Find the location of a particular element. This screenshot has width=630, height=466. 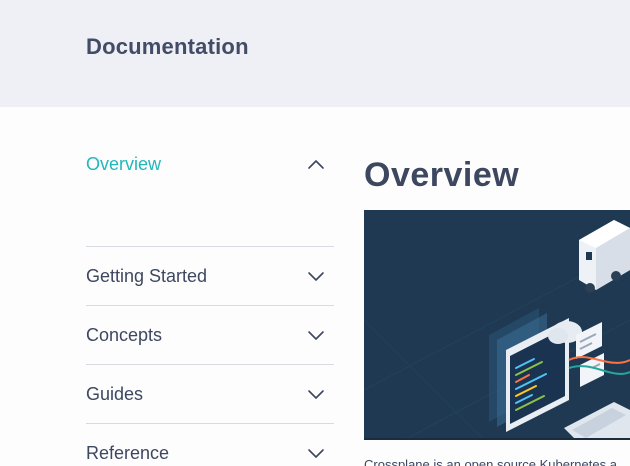

sidebar-item-overview: Overview is located at coordinates (210, 197).